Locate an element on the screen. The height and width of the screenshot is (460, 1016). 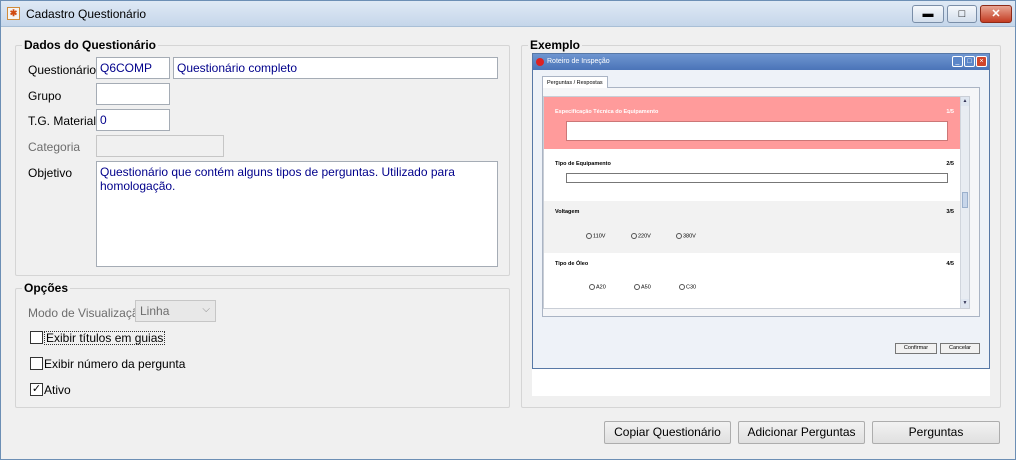
exemplo-group-title: Exemplo is located at coordinates (555, 45).